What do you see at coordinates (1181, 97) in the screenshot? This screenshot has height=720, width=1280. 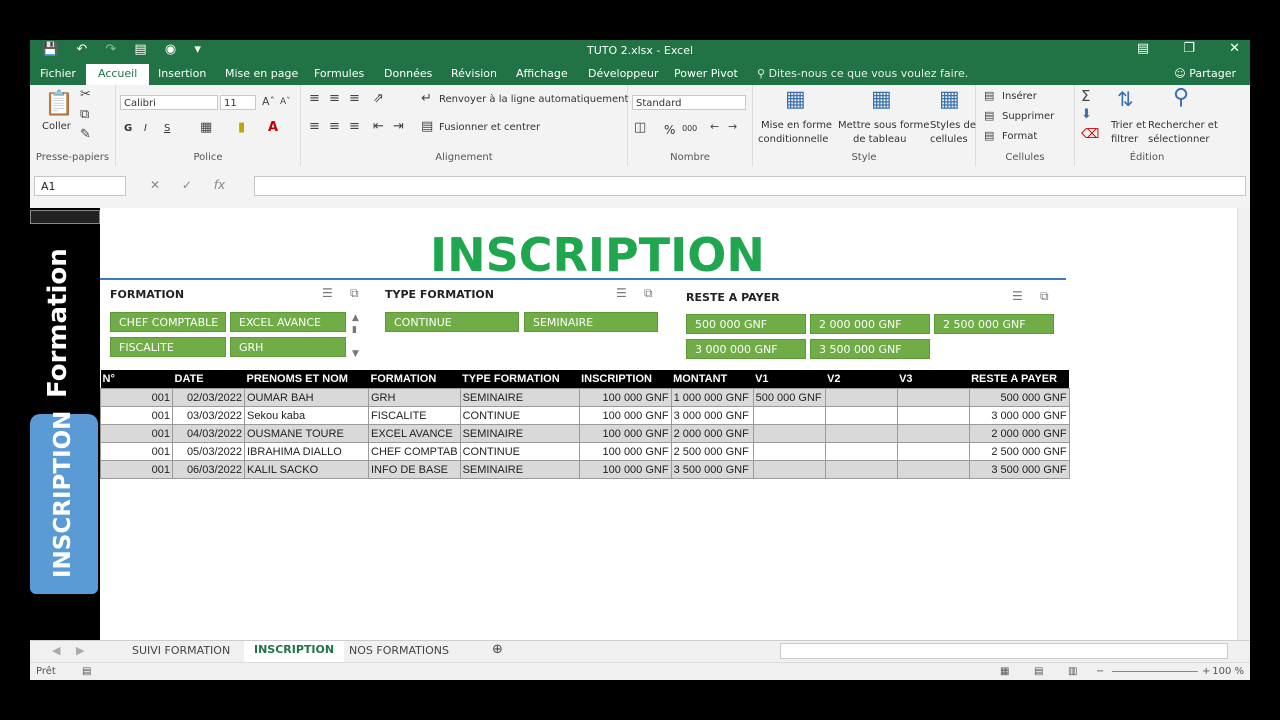 I see `find-select-icon: ⚲` at bounding box center [1181, 97].